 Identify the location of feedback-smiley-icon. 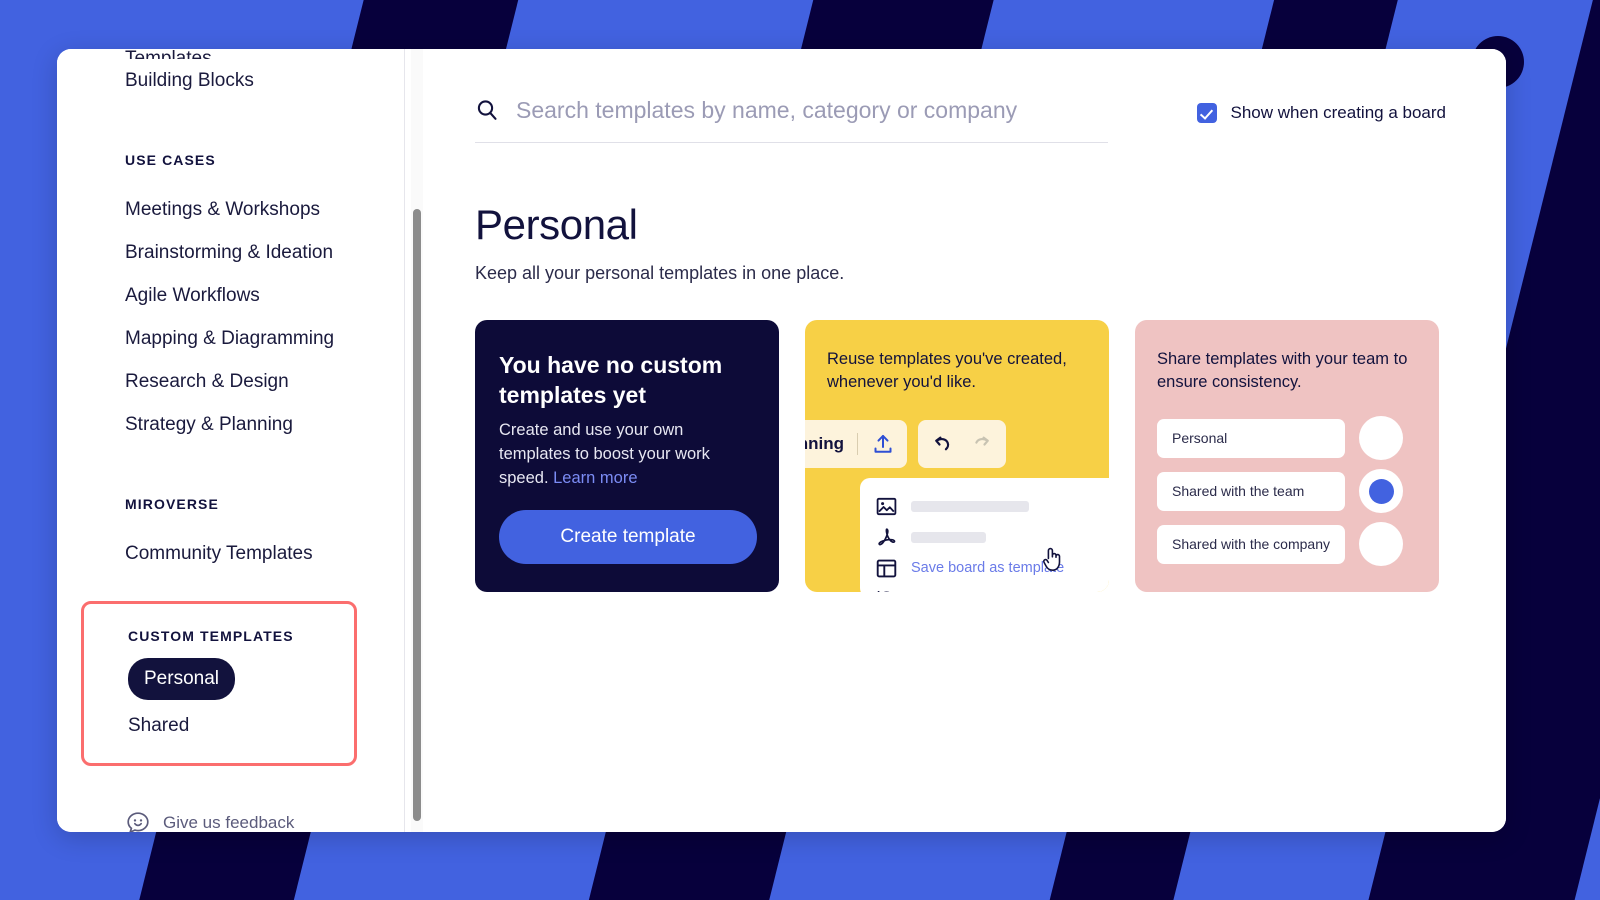
(138, 821).